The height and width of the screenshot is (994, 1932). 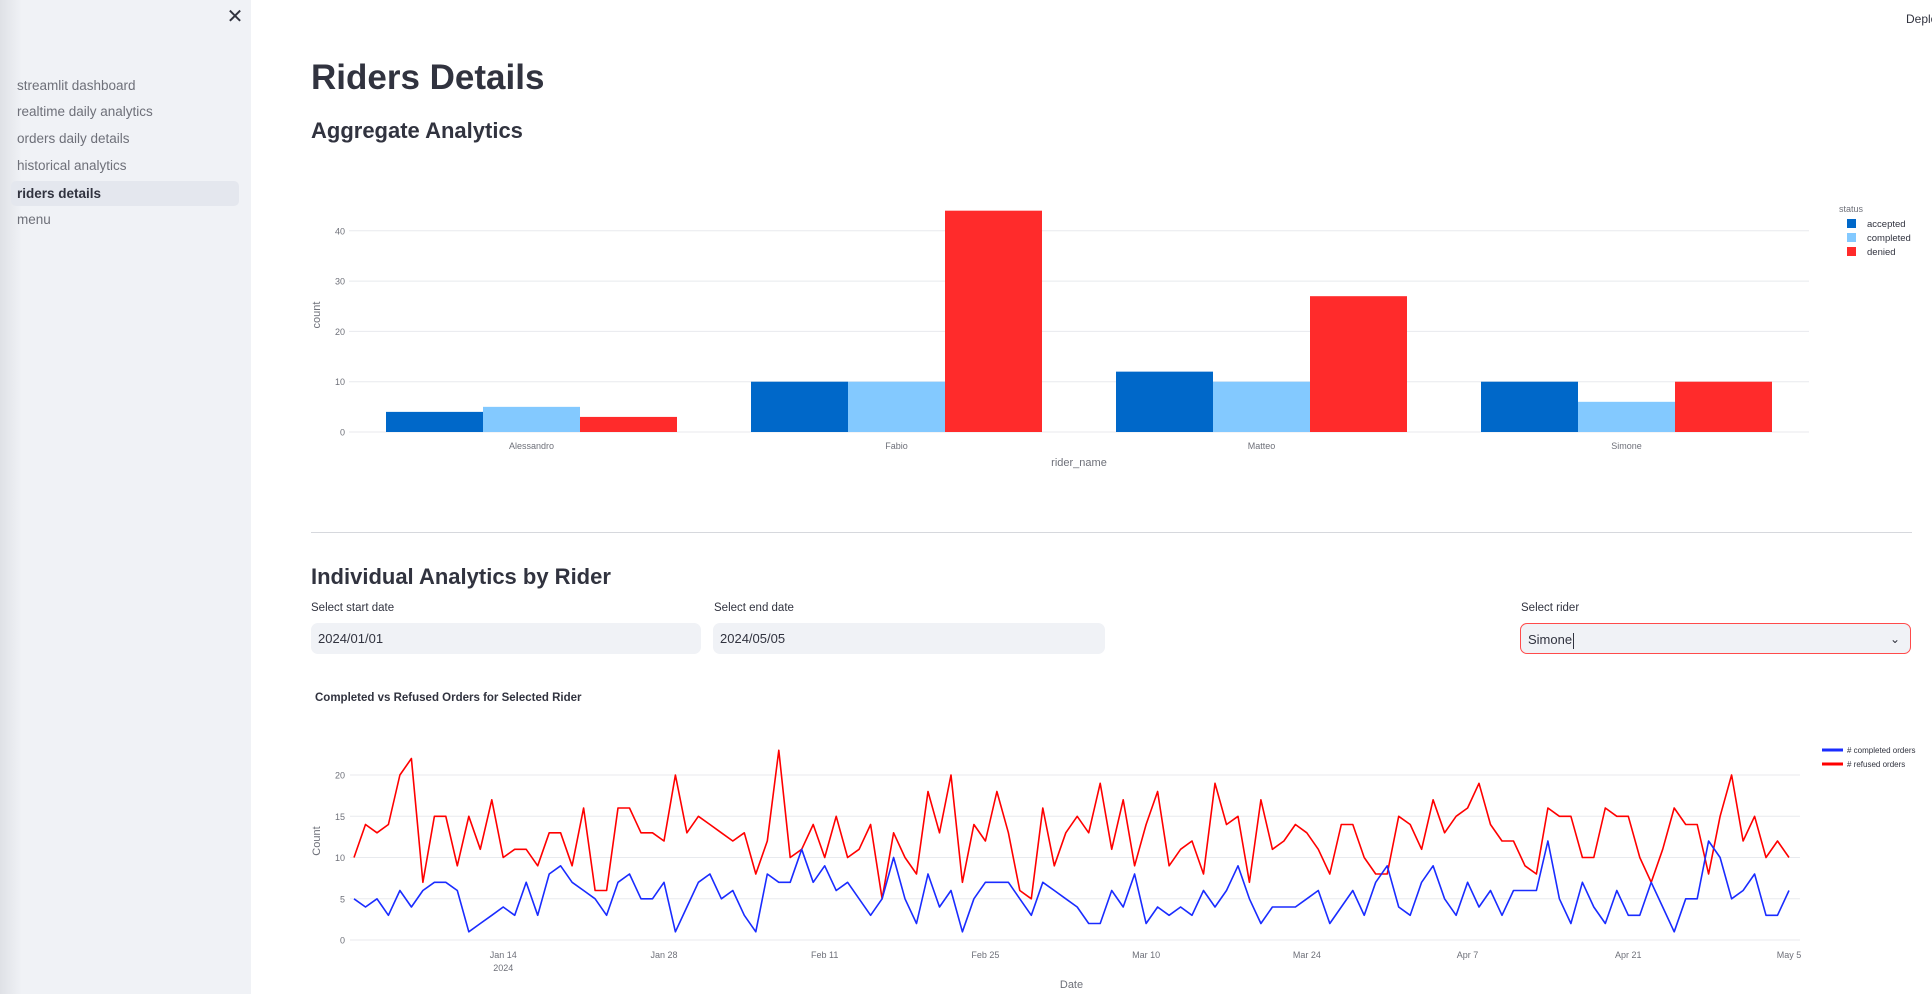 What do you see at coordinates (1886, 224) in the screenshot?
I see `legend-label: accepted` at bounding box center [1886, 224].